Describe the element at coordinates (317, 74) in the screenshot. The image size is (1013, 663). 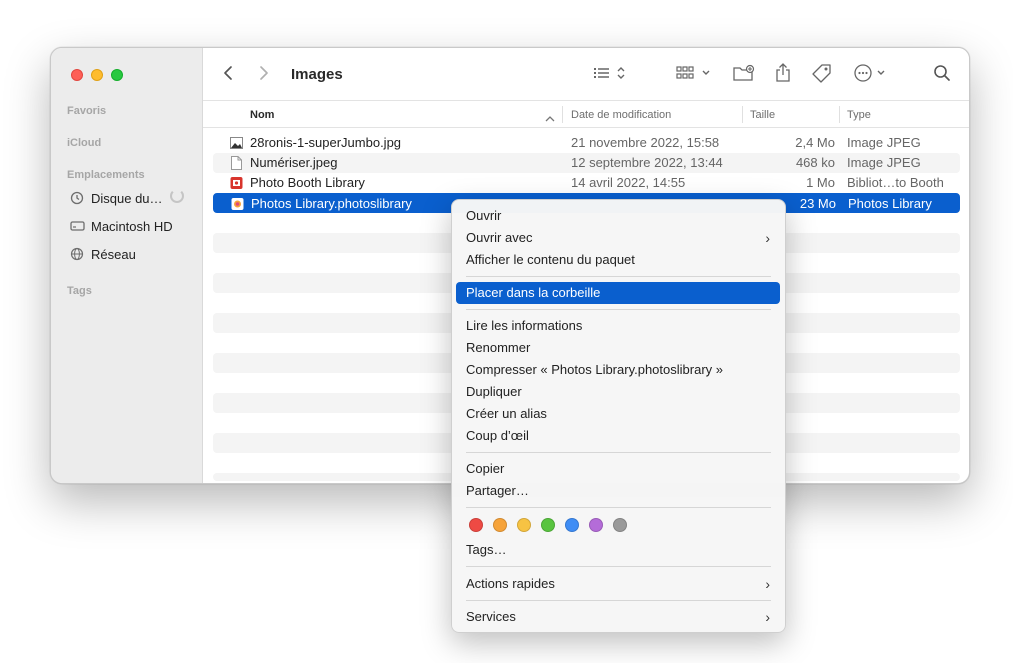
I see `window-title: Images` at that location.